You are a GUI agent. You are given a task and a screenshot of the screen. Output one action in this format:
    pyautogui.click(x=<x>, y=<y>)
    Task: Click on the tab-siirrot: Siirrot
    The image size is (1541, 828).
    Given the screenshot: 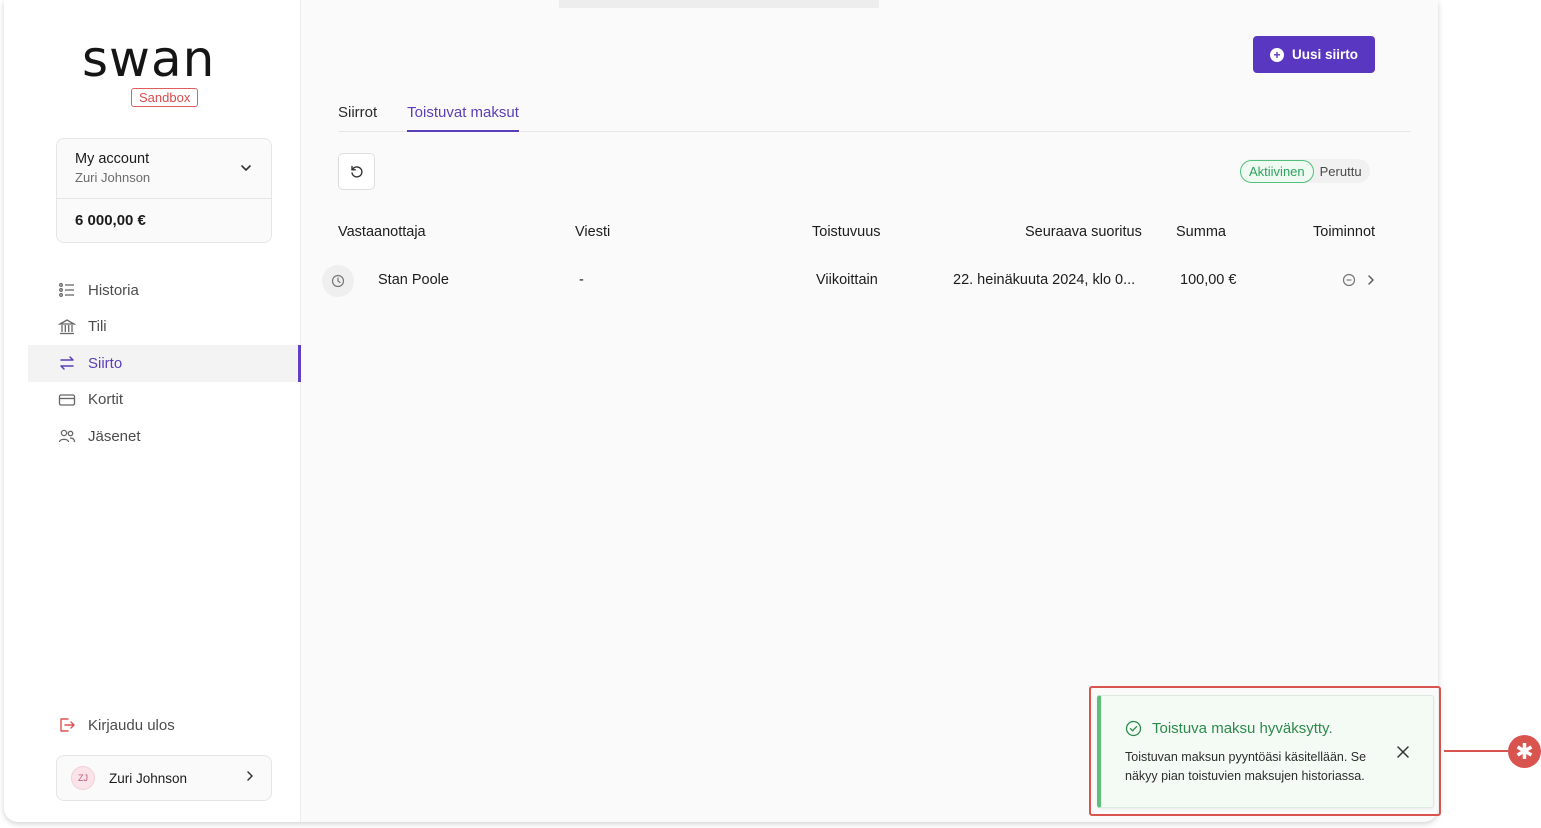 What is the action you would take?
    pyautogui.click(x=357, y=115)
    